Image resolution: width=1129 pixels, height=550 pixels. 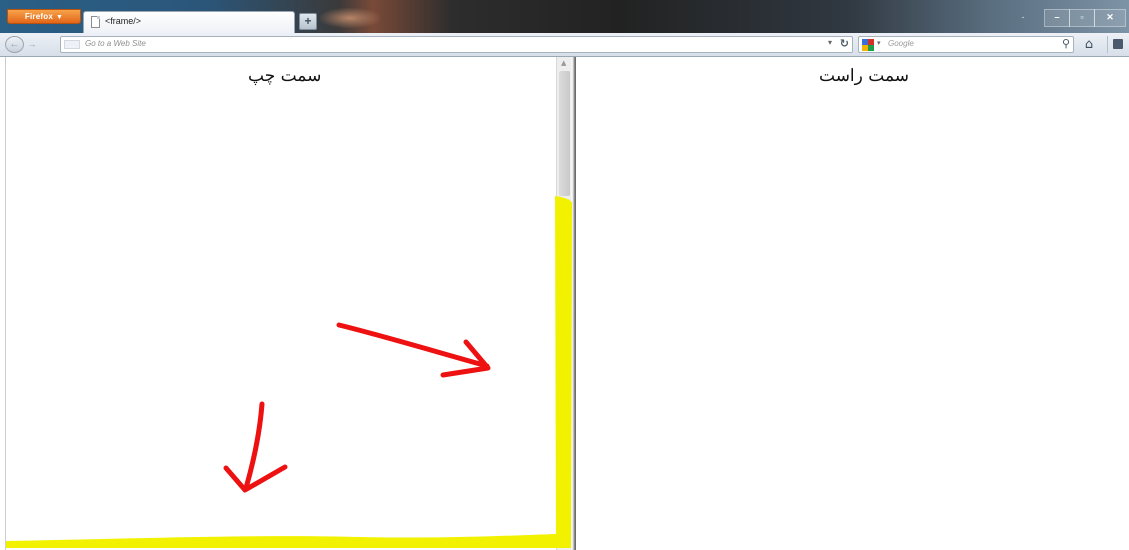 What do you see at coordinates (285, 76) in the screenshot?
I see `left-frame-heading: سمت چپ` at bounding box center [285, 76].